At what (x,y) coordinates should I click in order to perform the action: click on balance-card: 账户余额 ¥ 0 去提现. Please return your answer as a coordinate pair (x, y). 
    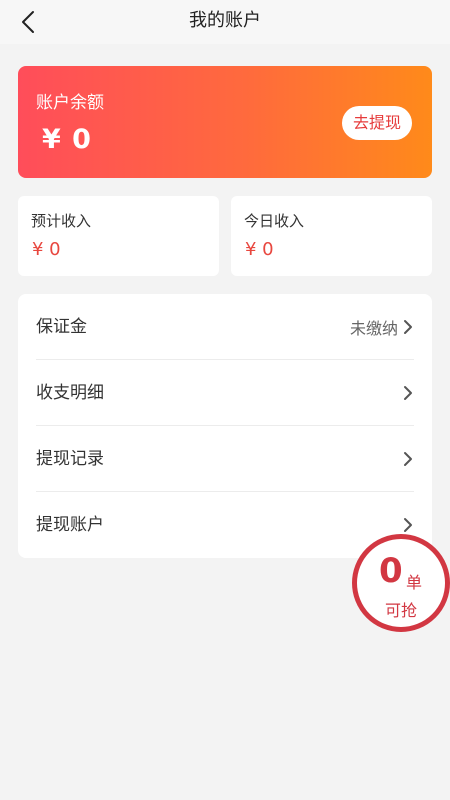
    Looking at the image, I should click on (225, 122).